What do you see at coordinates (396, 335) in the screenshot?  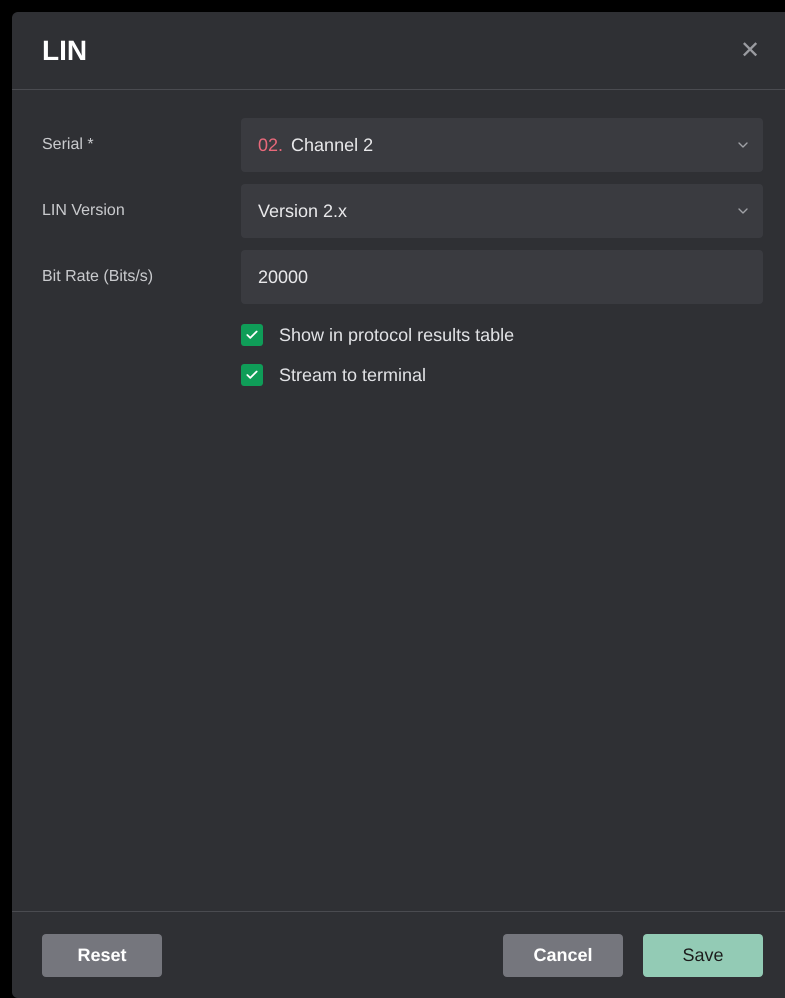 I see `checkbox-label: Show in protocol results table` at bounding box center [396, 335].